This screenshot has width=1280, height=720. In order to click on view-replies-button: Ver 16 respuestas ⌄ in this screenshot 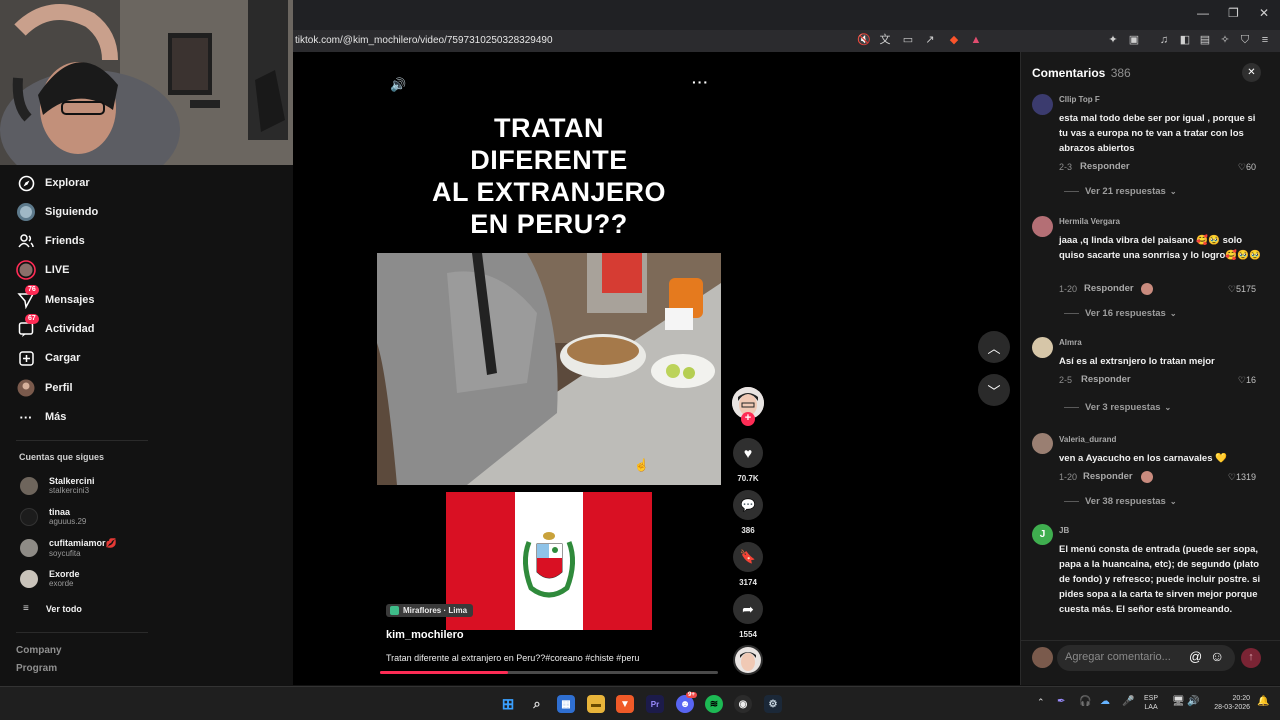, I will do `click(1120, 313)`.